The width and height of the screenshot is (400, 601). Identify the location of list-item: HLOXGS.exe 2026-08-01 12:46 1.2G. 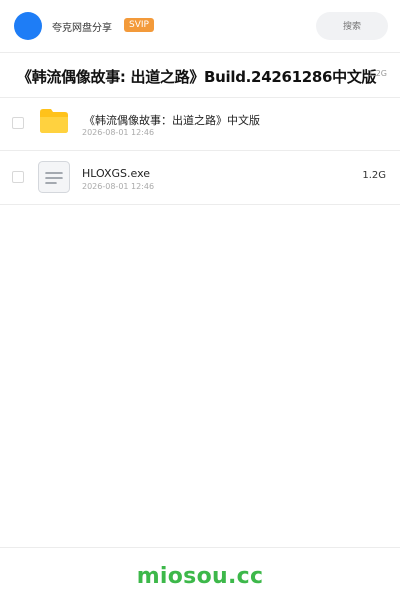
(200, 178).